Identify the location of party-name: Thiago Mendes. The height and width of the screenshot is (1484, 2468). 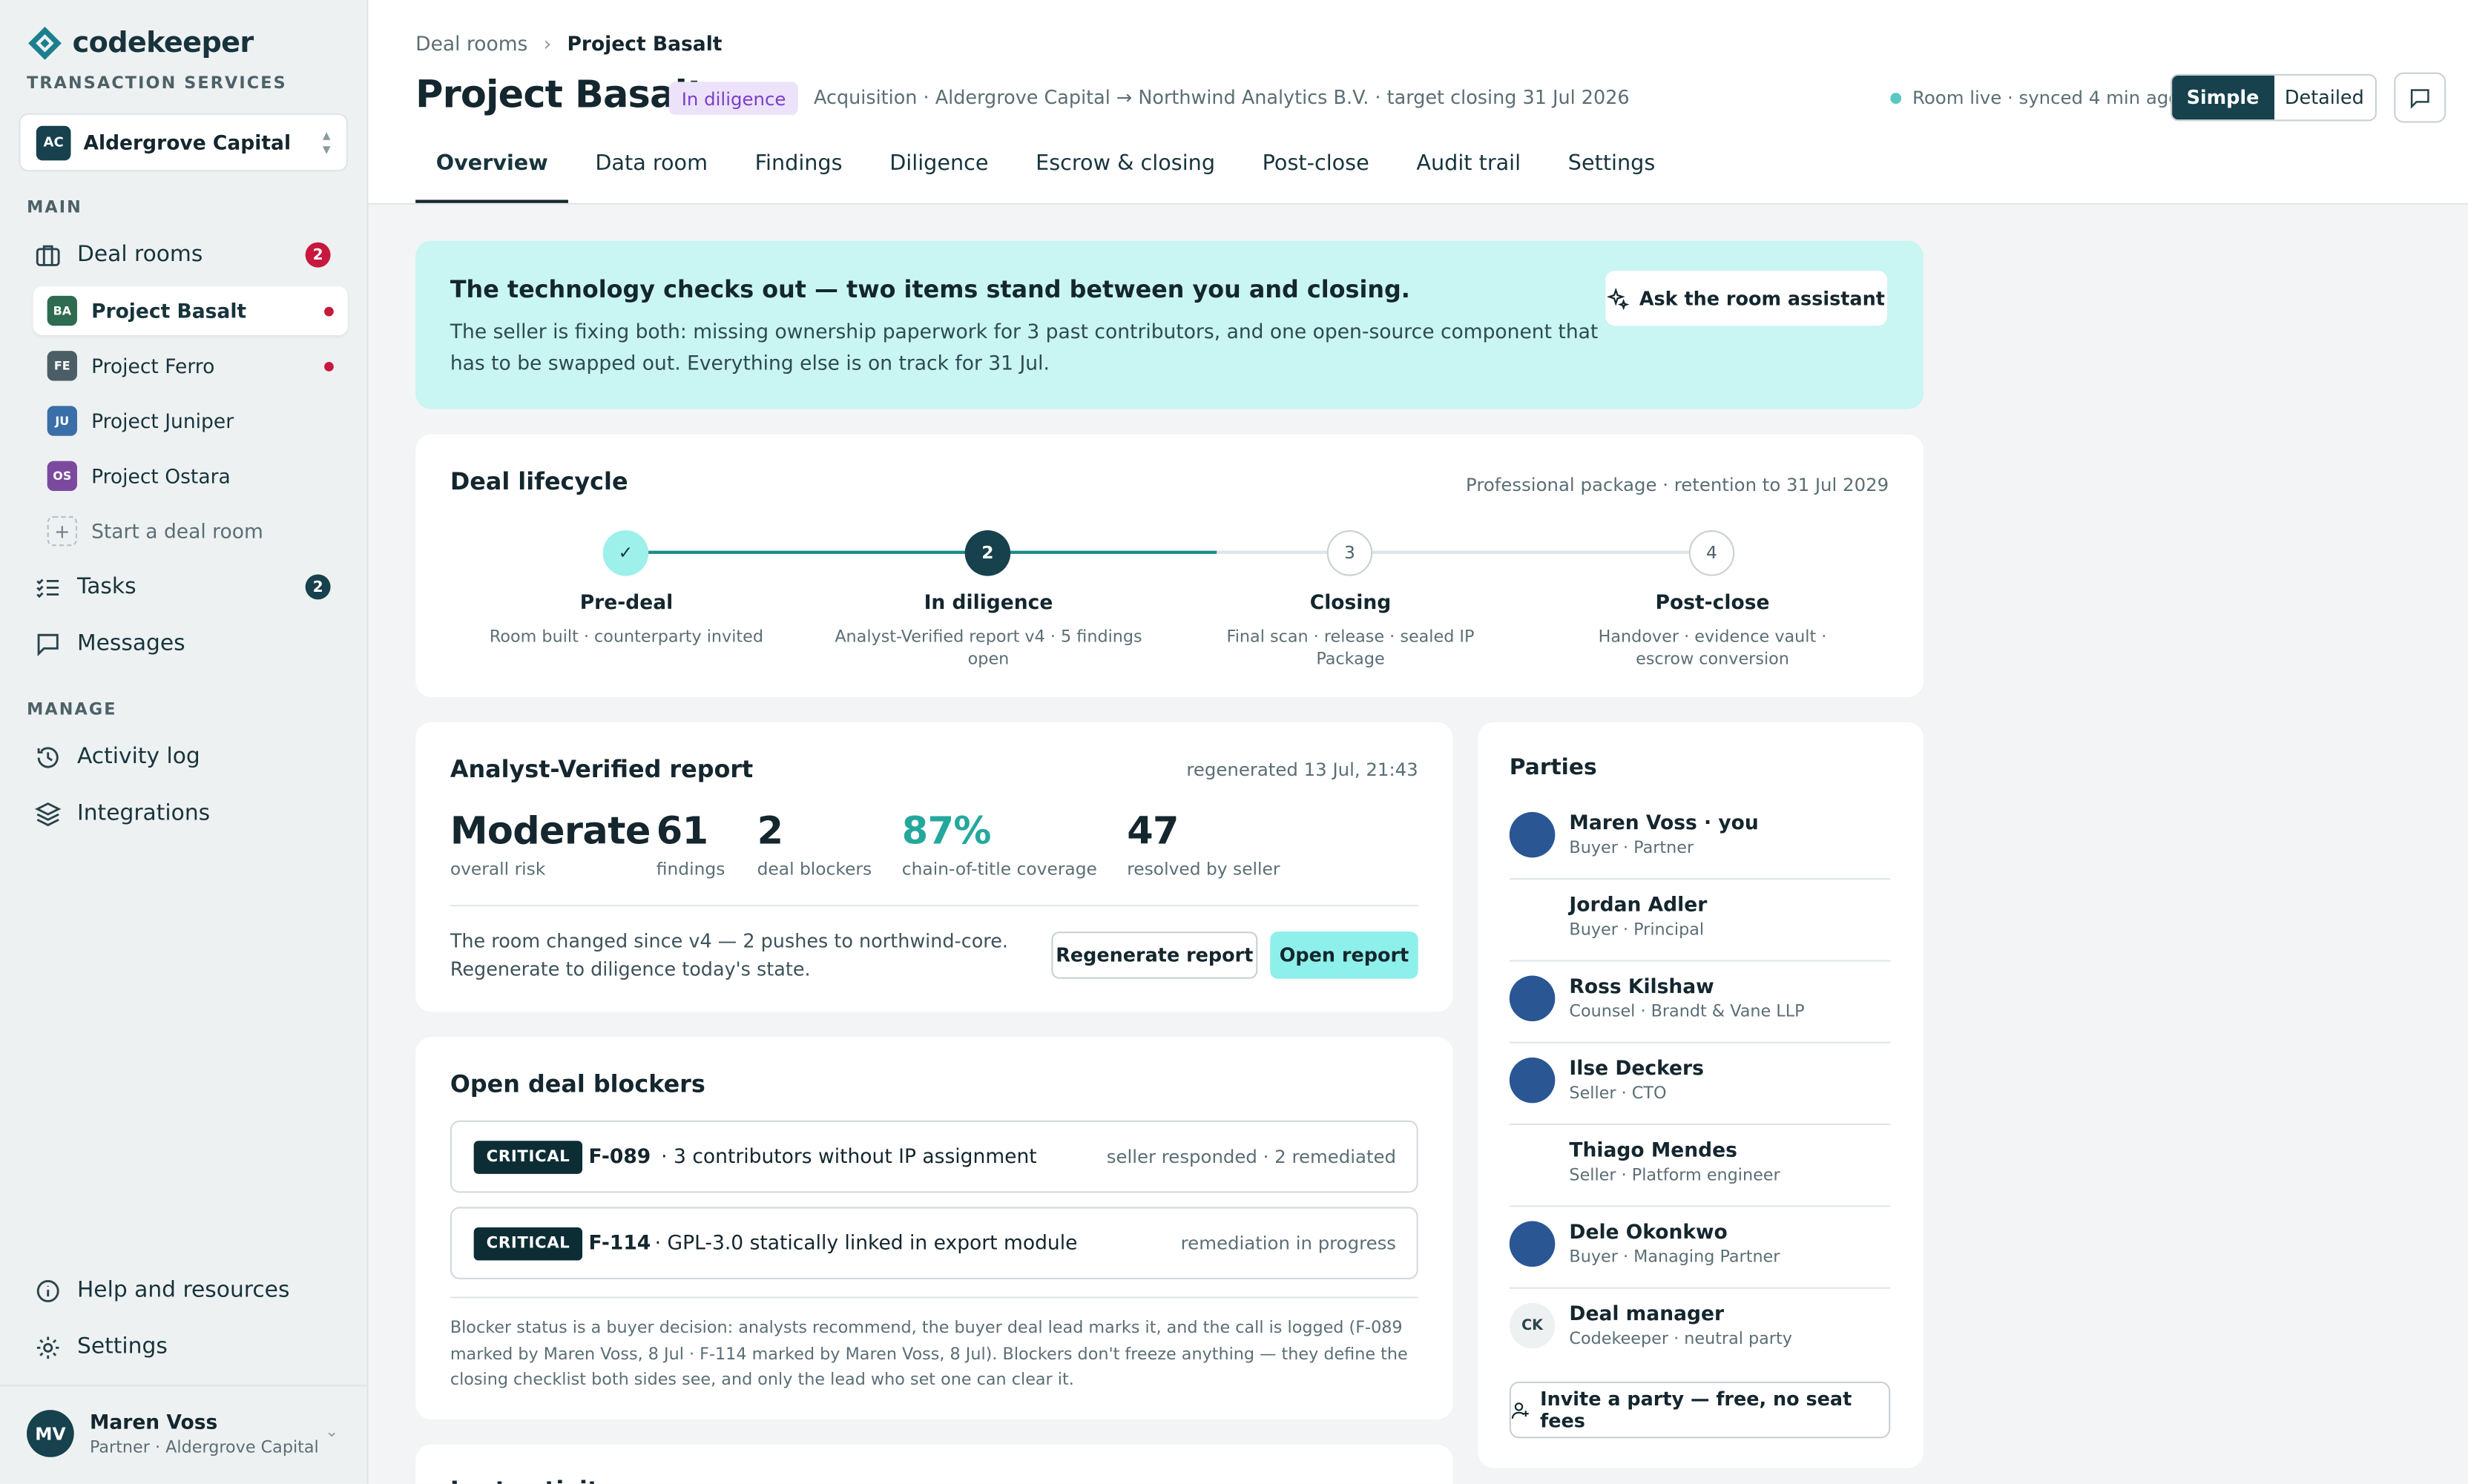
(1653, 1150).